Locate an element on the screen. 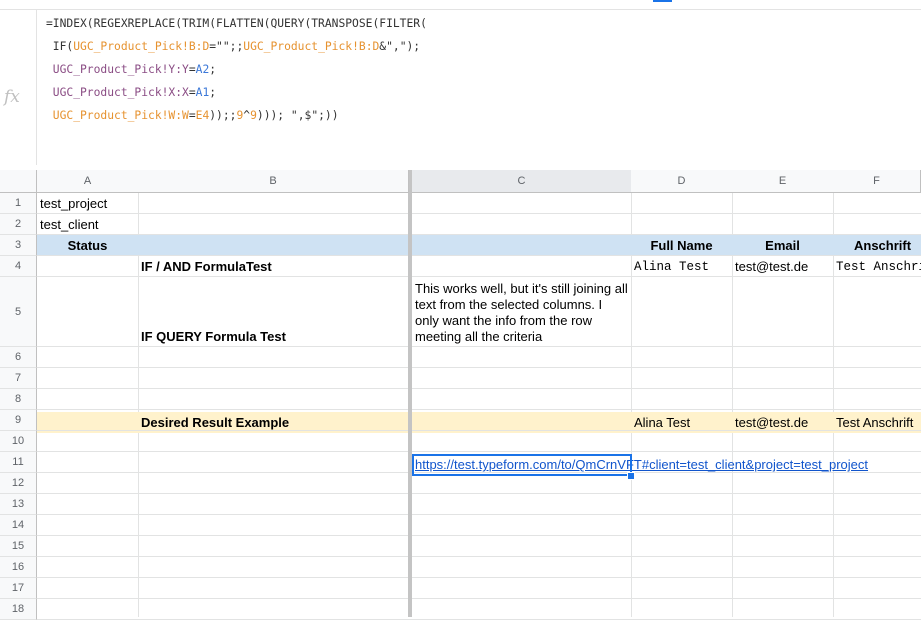 The width and height of the screenshot is (921, 620). cell-e3: Email is located at coordinates (782, 245).